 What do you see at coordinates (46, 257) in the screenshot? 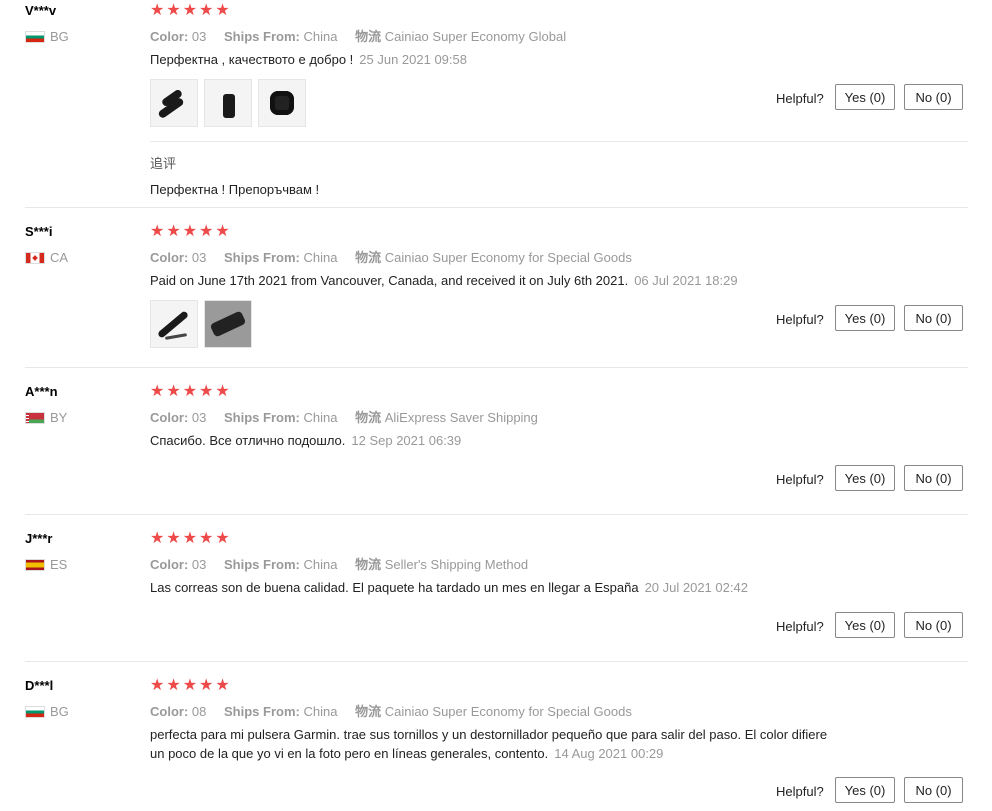
I see `reviewer-country: CA` at bounding box center [46, 257].